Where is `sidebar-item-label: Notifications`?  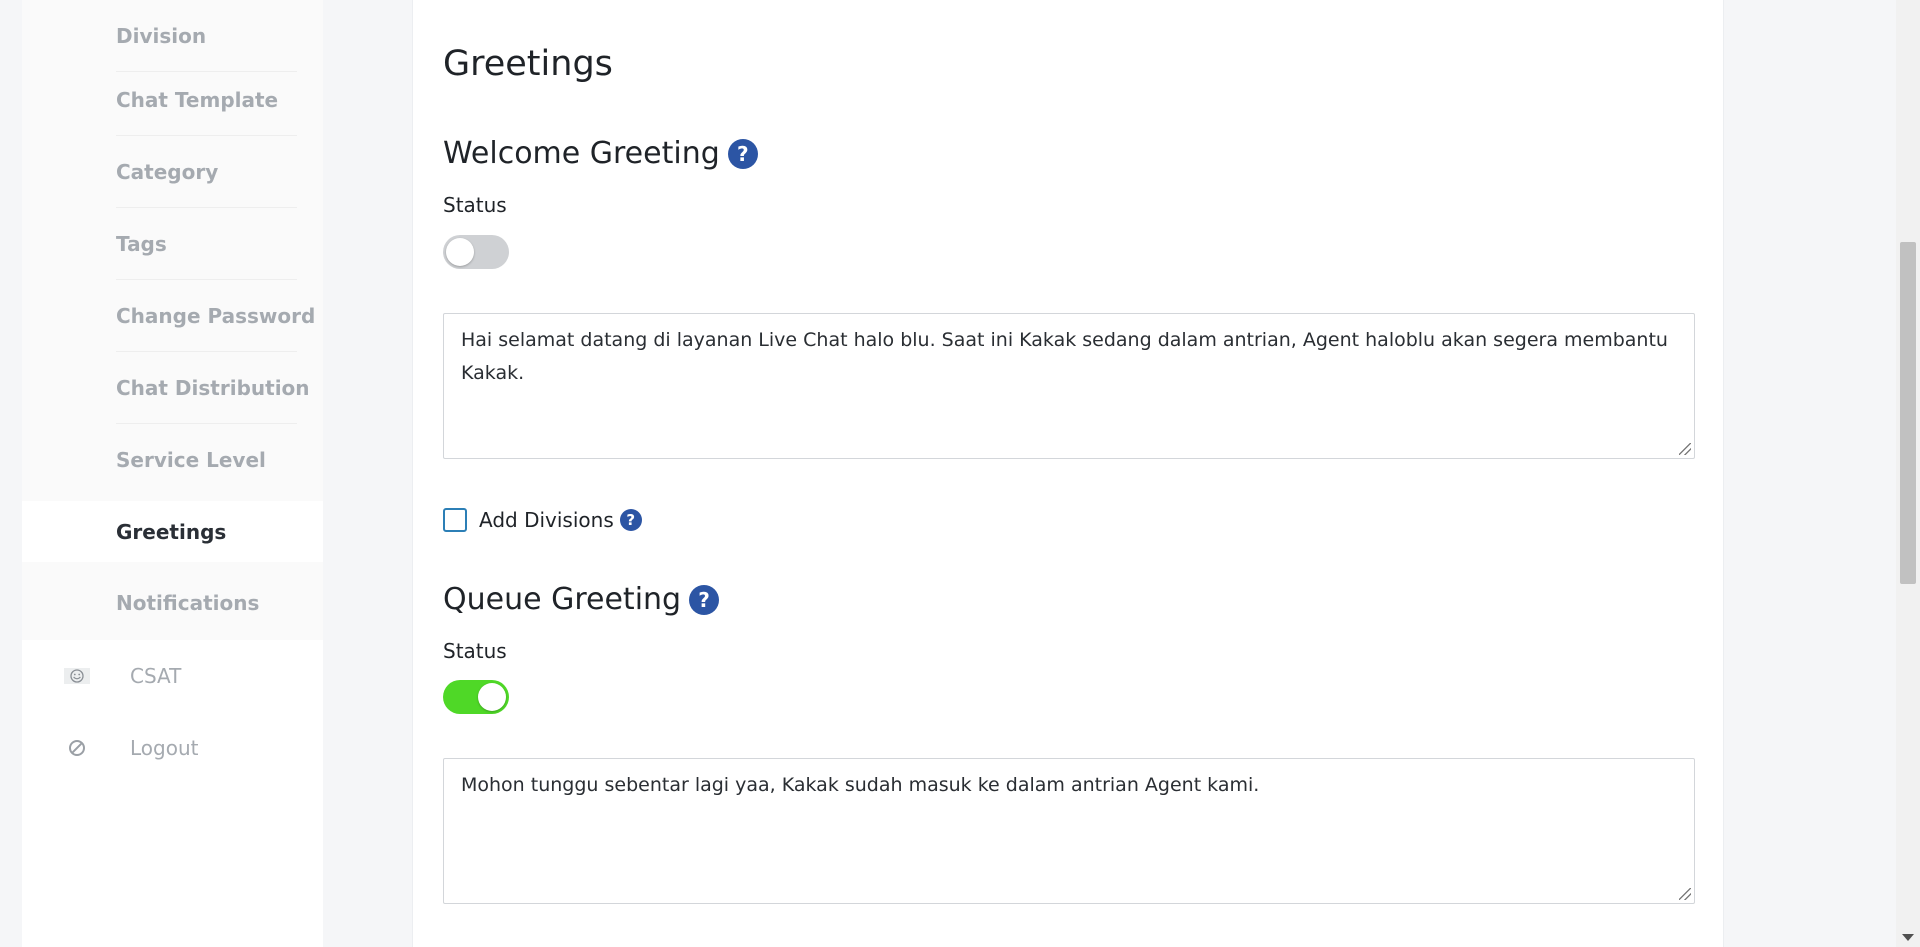 sidebar-item-label: Notifications is located at coordinates (188, 603).